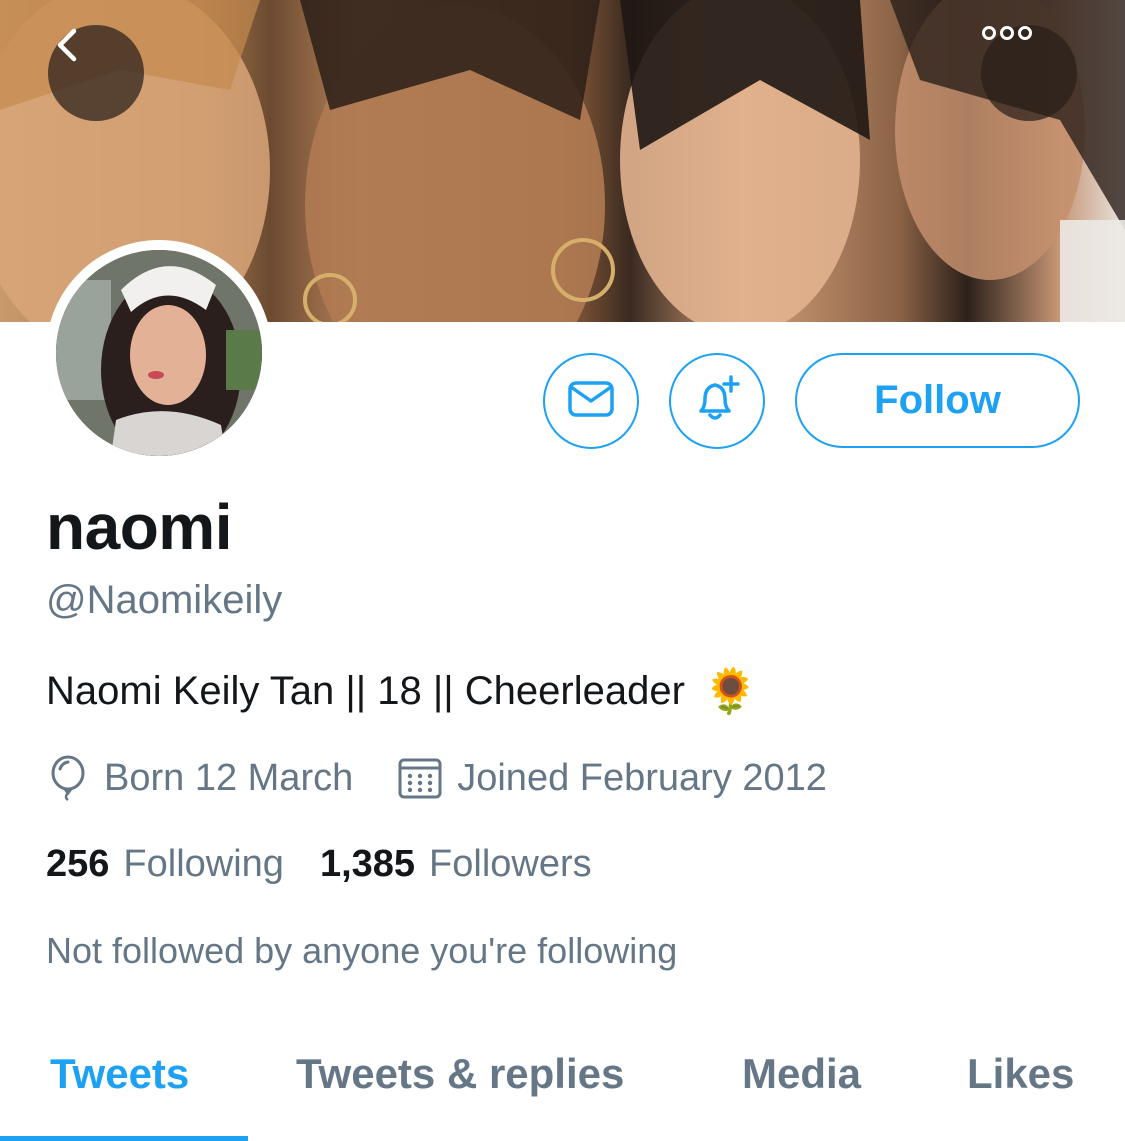 This screenshot has width=1125, height=1141. I want to click on following-link: 256 Following, so click(165, 864).